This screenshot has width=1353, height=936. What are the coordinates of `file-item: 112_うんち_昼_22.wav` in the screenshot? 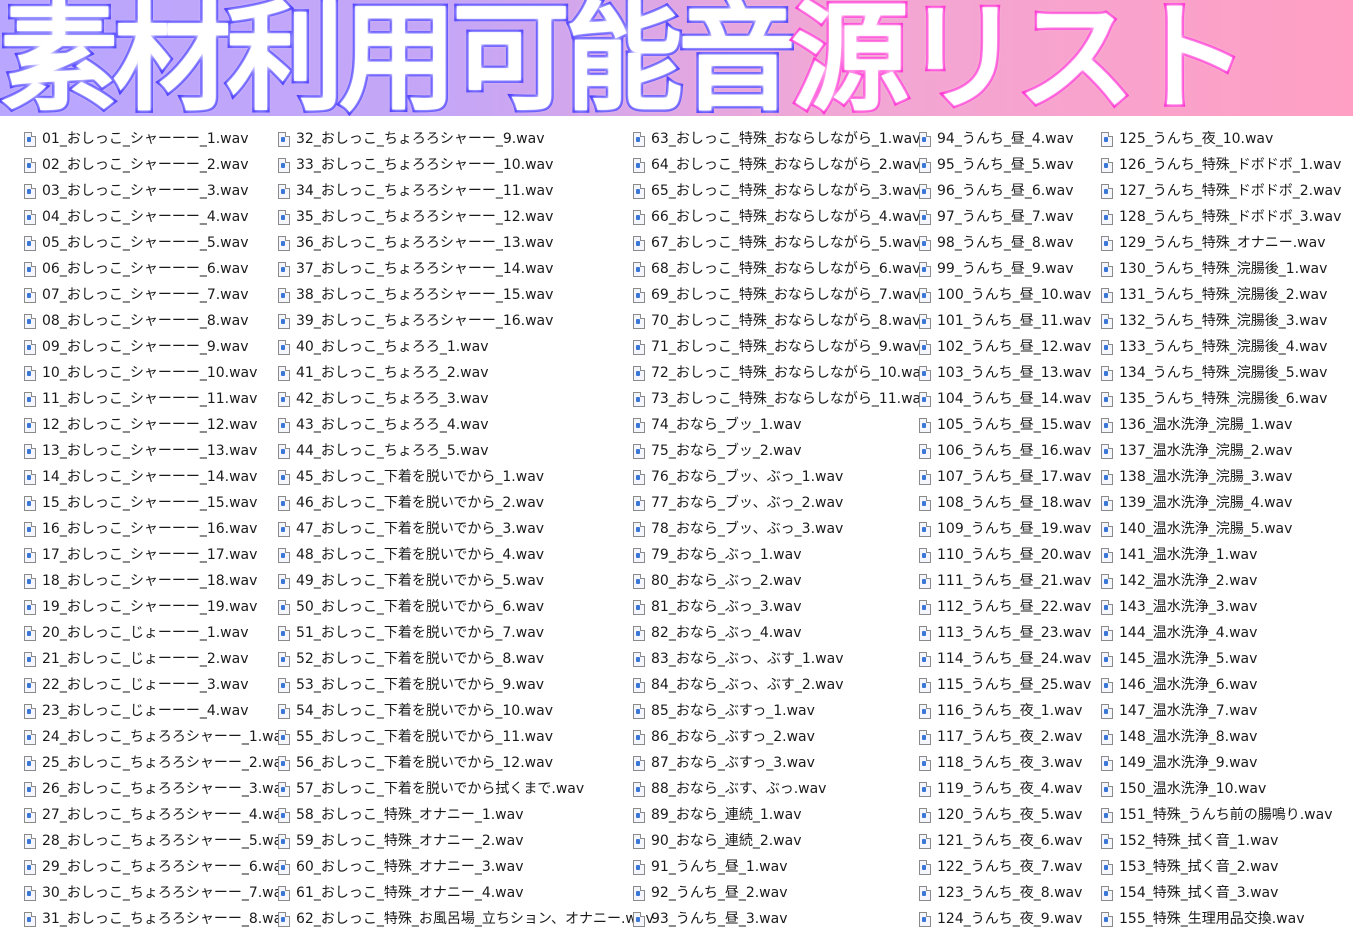 It's located at (1005, 607).